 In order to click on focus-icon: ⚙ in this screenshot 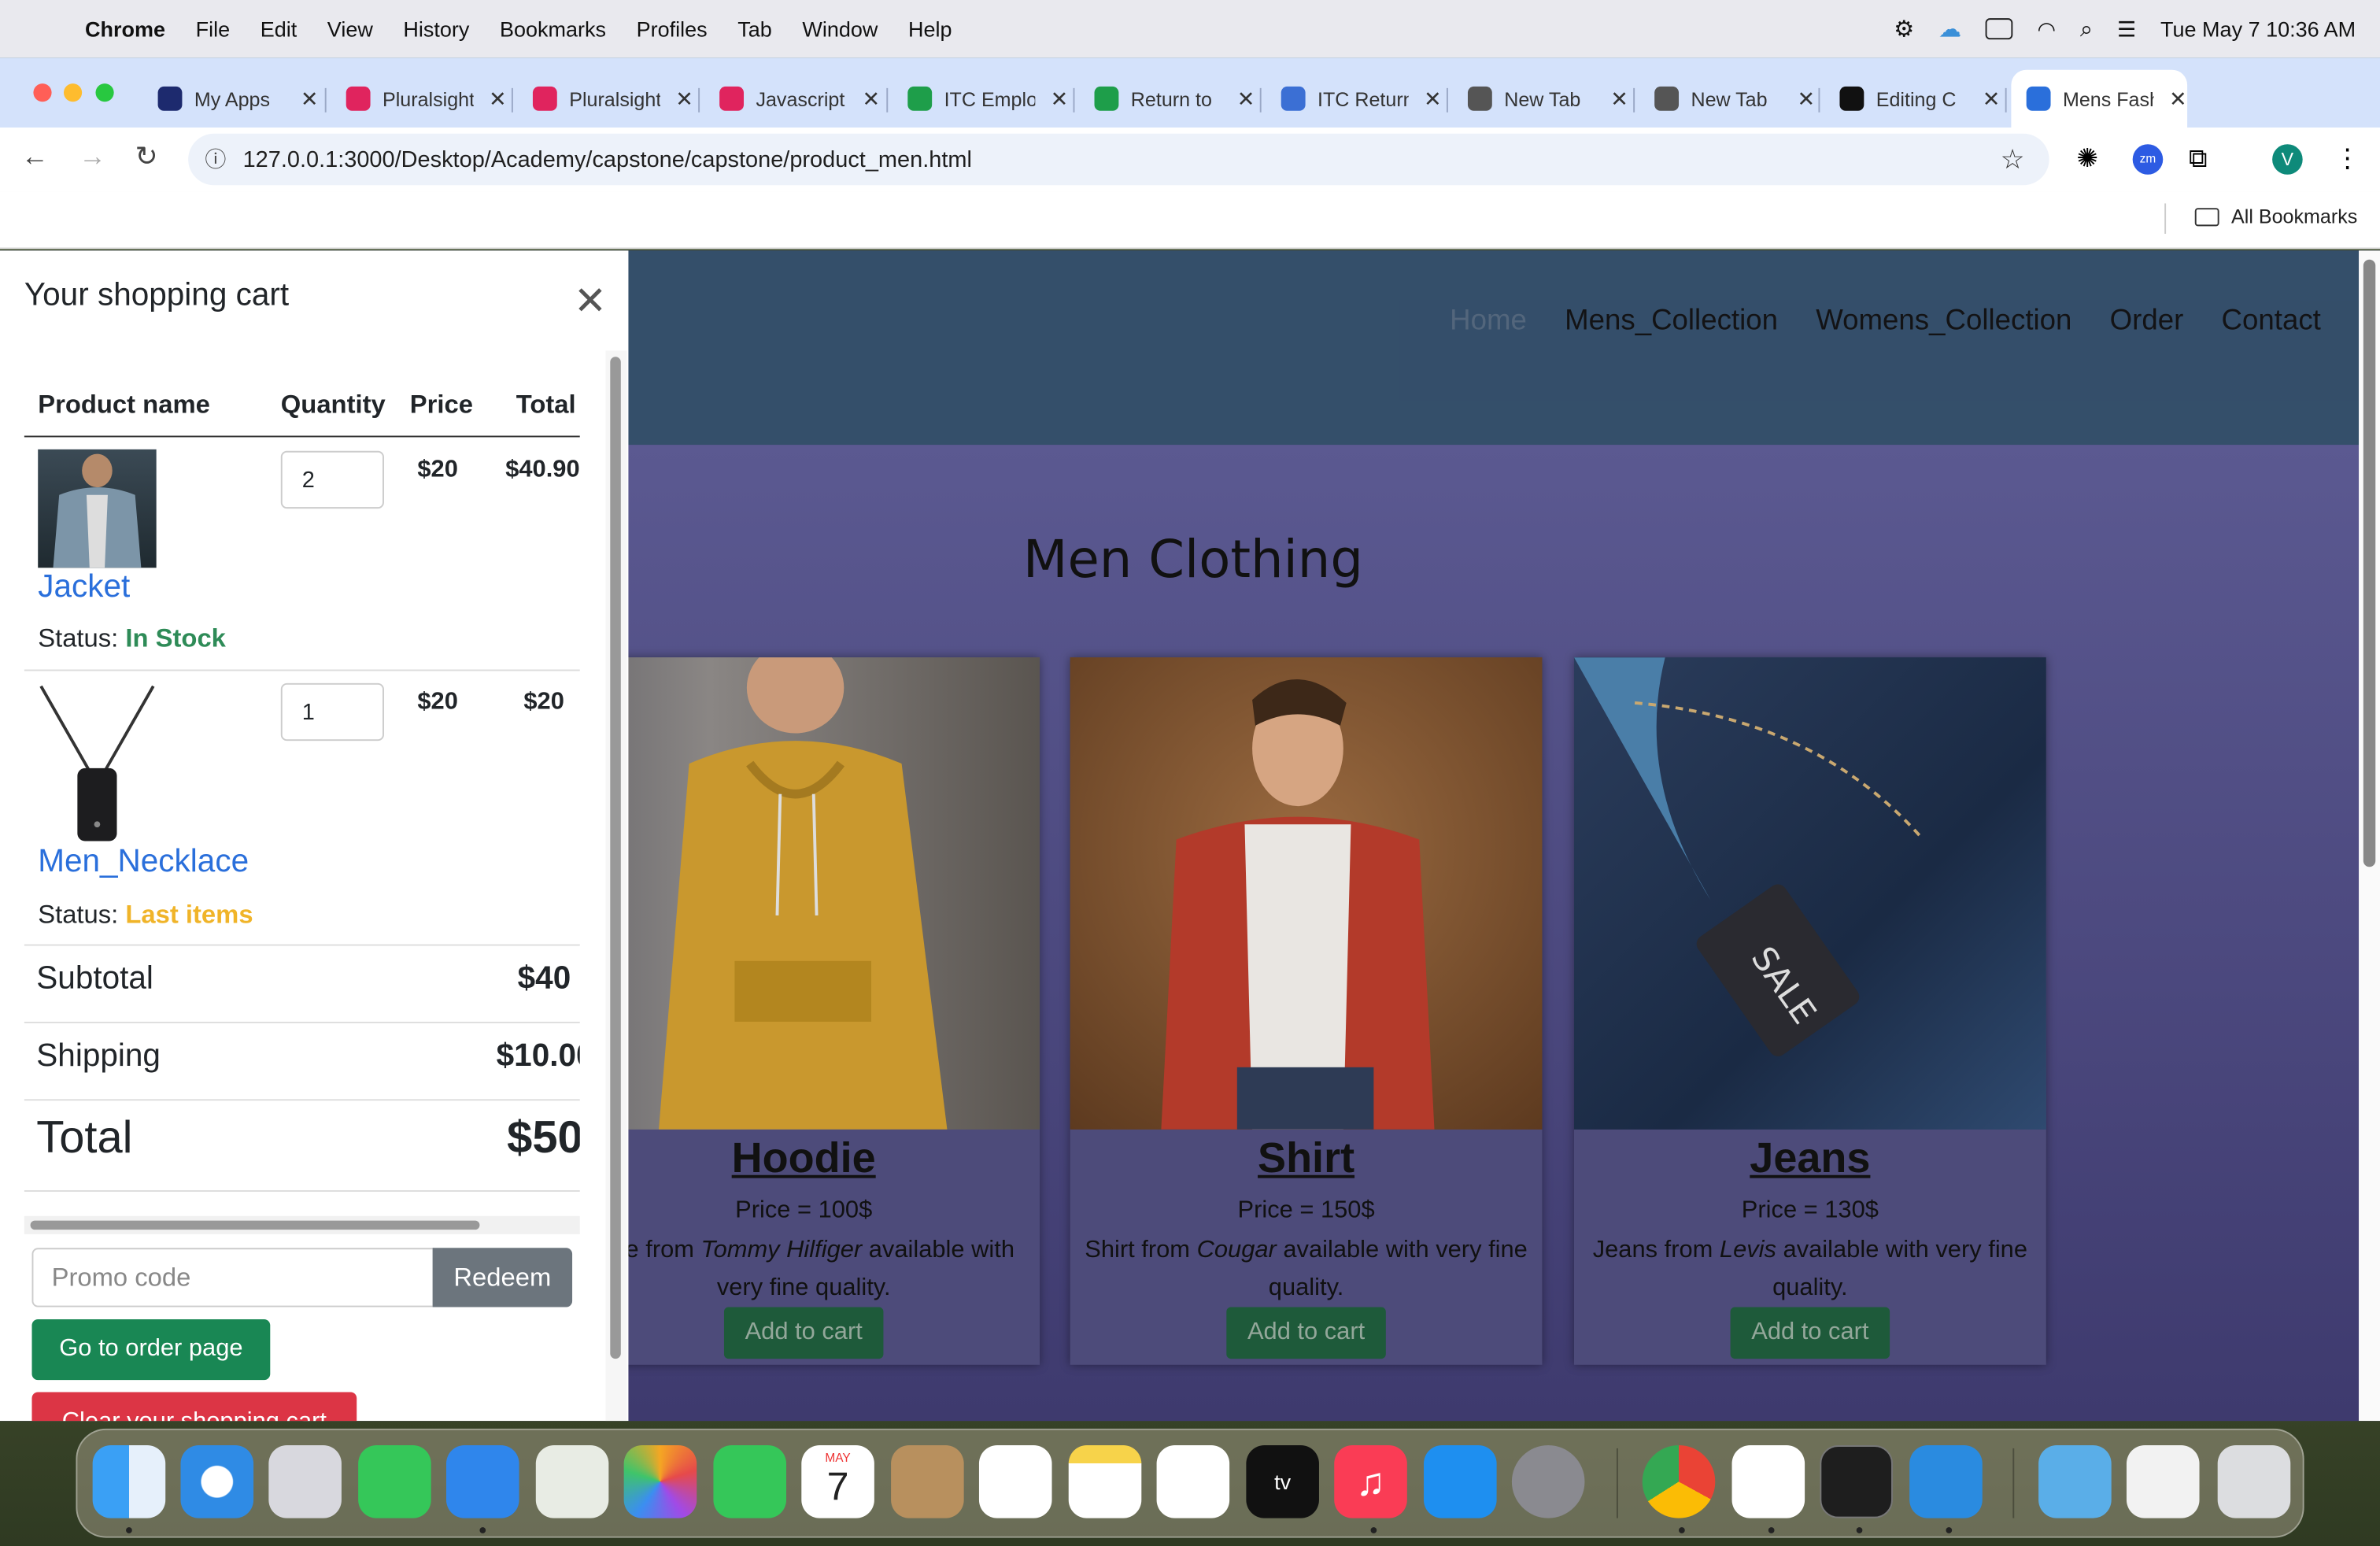, I will do `click(1904, 29)`.